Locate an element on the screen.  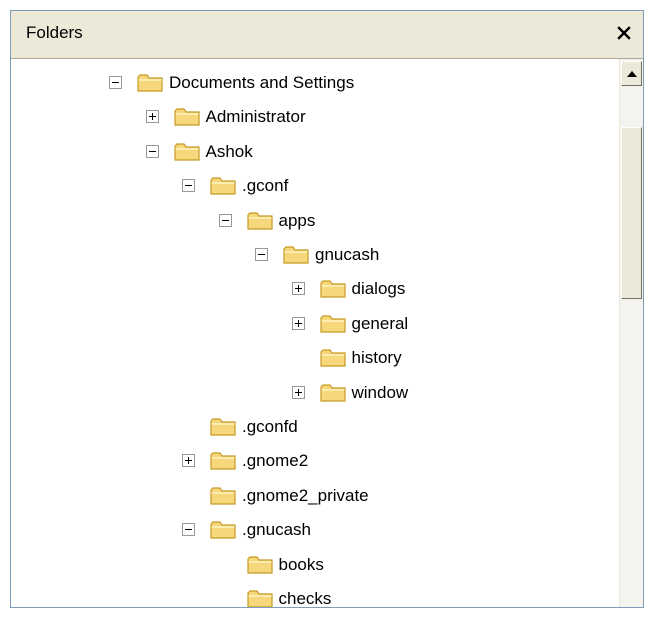
tree-node-label: Administrator is located at coordinates (256, 117).